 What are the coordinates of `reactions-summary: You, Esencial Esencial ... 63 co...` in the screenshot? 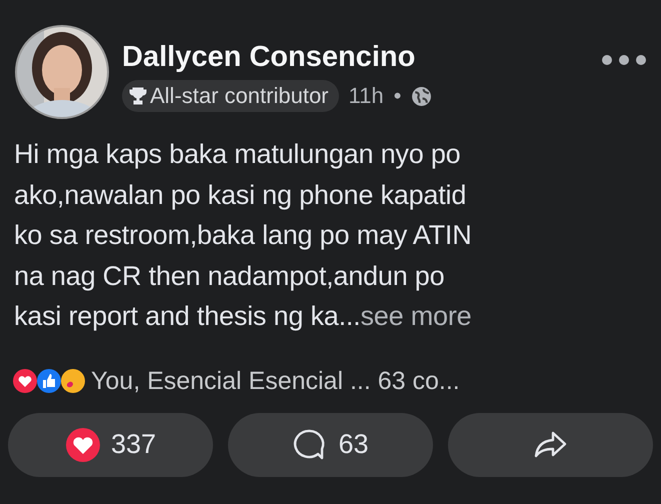 It's located at (275, 381).